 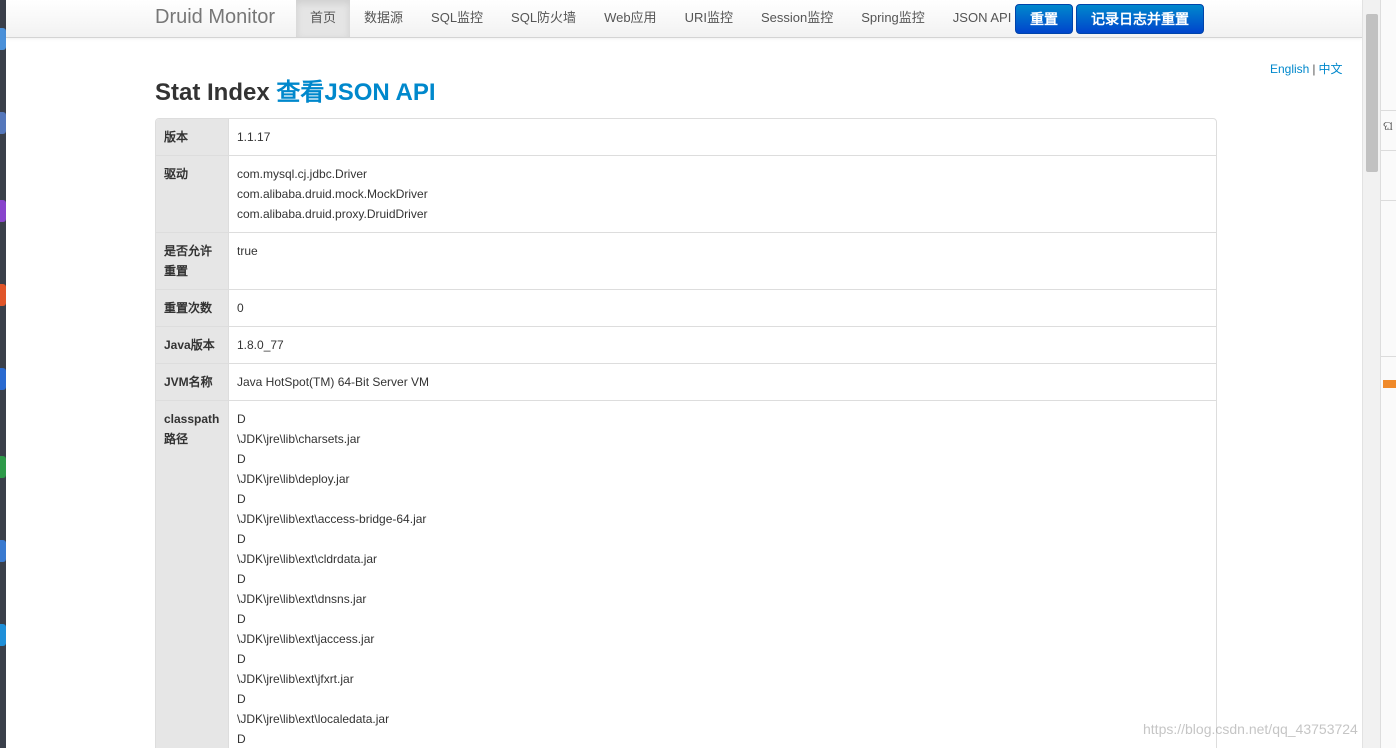 I want to click on stat-value-line: com.mysql.cj.jdbc.Driver, so click(x=302, y=174).